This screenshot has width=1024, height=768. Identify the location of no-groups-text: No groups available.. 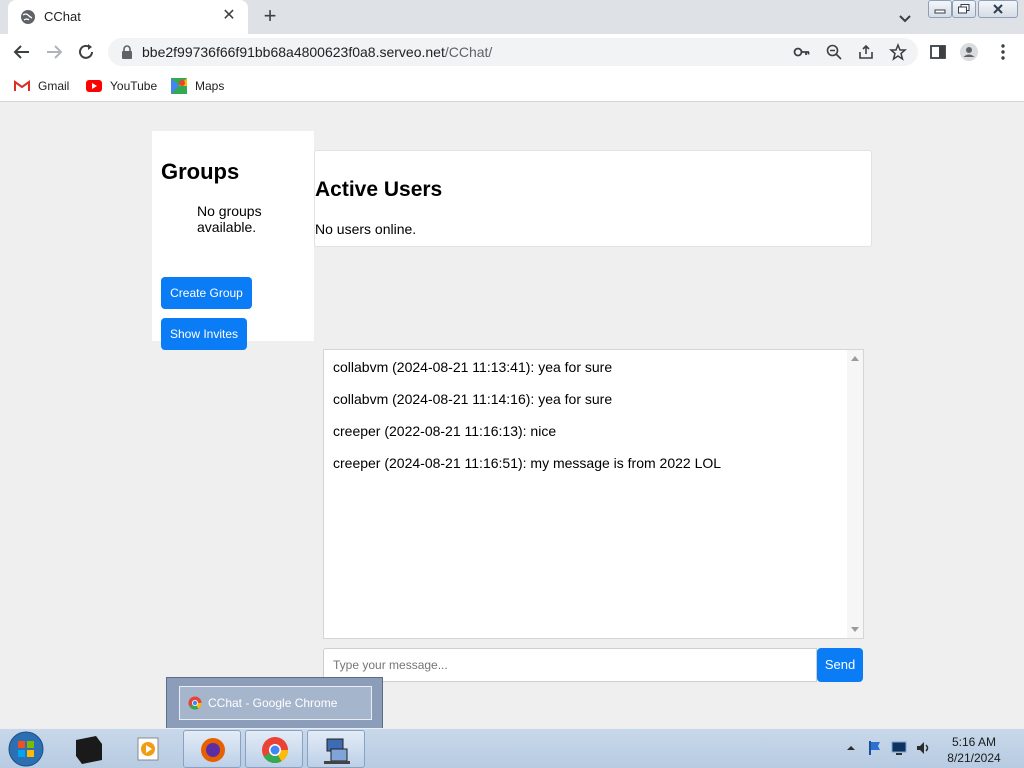
(229, 219).